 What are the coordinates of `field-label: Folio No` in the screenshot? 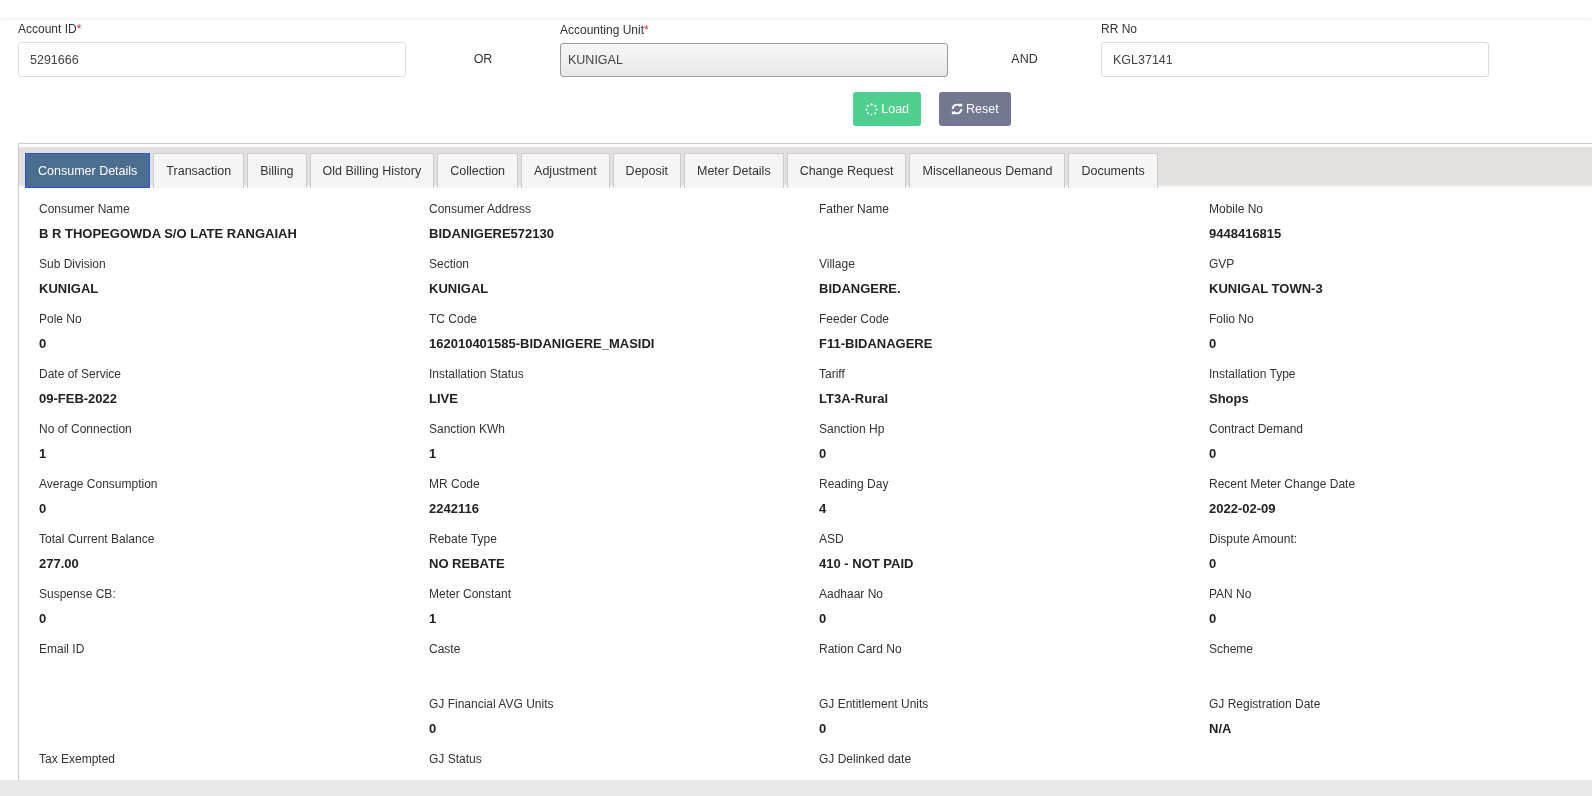 It's located at (1231, 319).